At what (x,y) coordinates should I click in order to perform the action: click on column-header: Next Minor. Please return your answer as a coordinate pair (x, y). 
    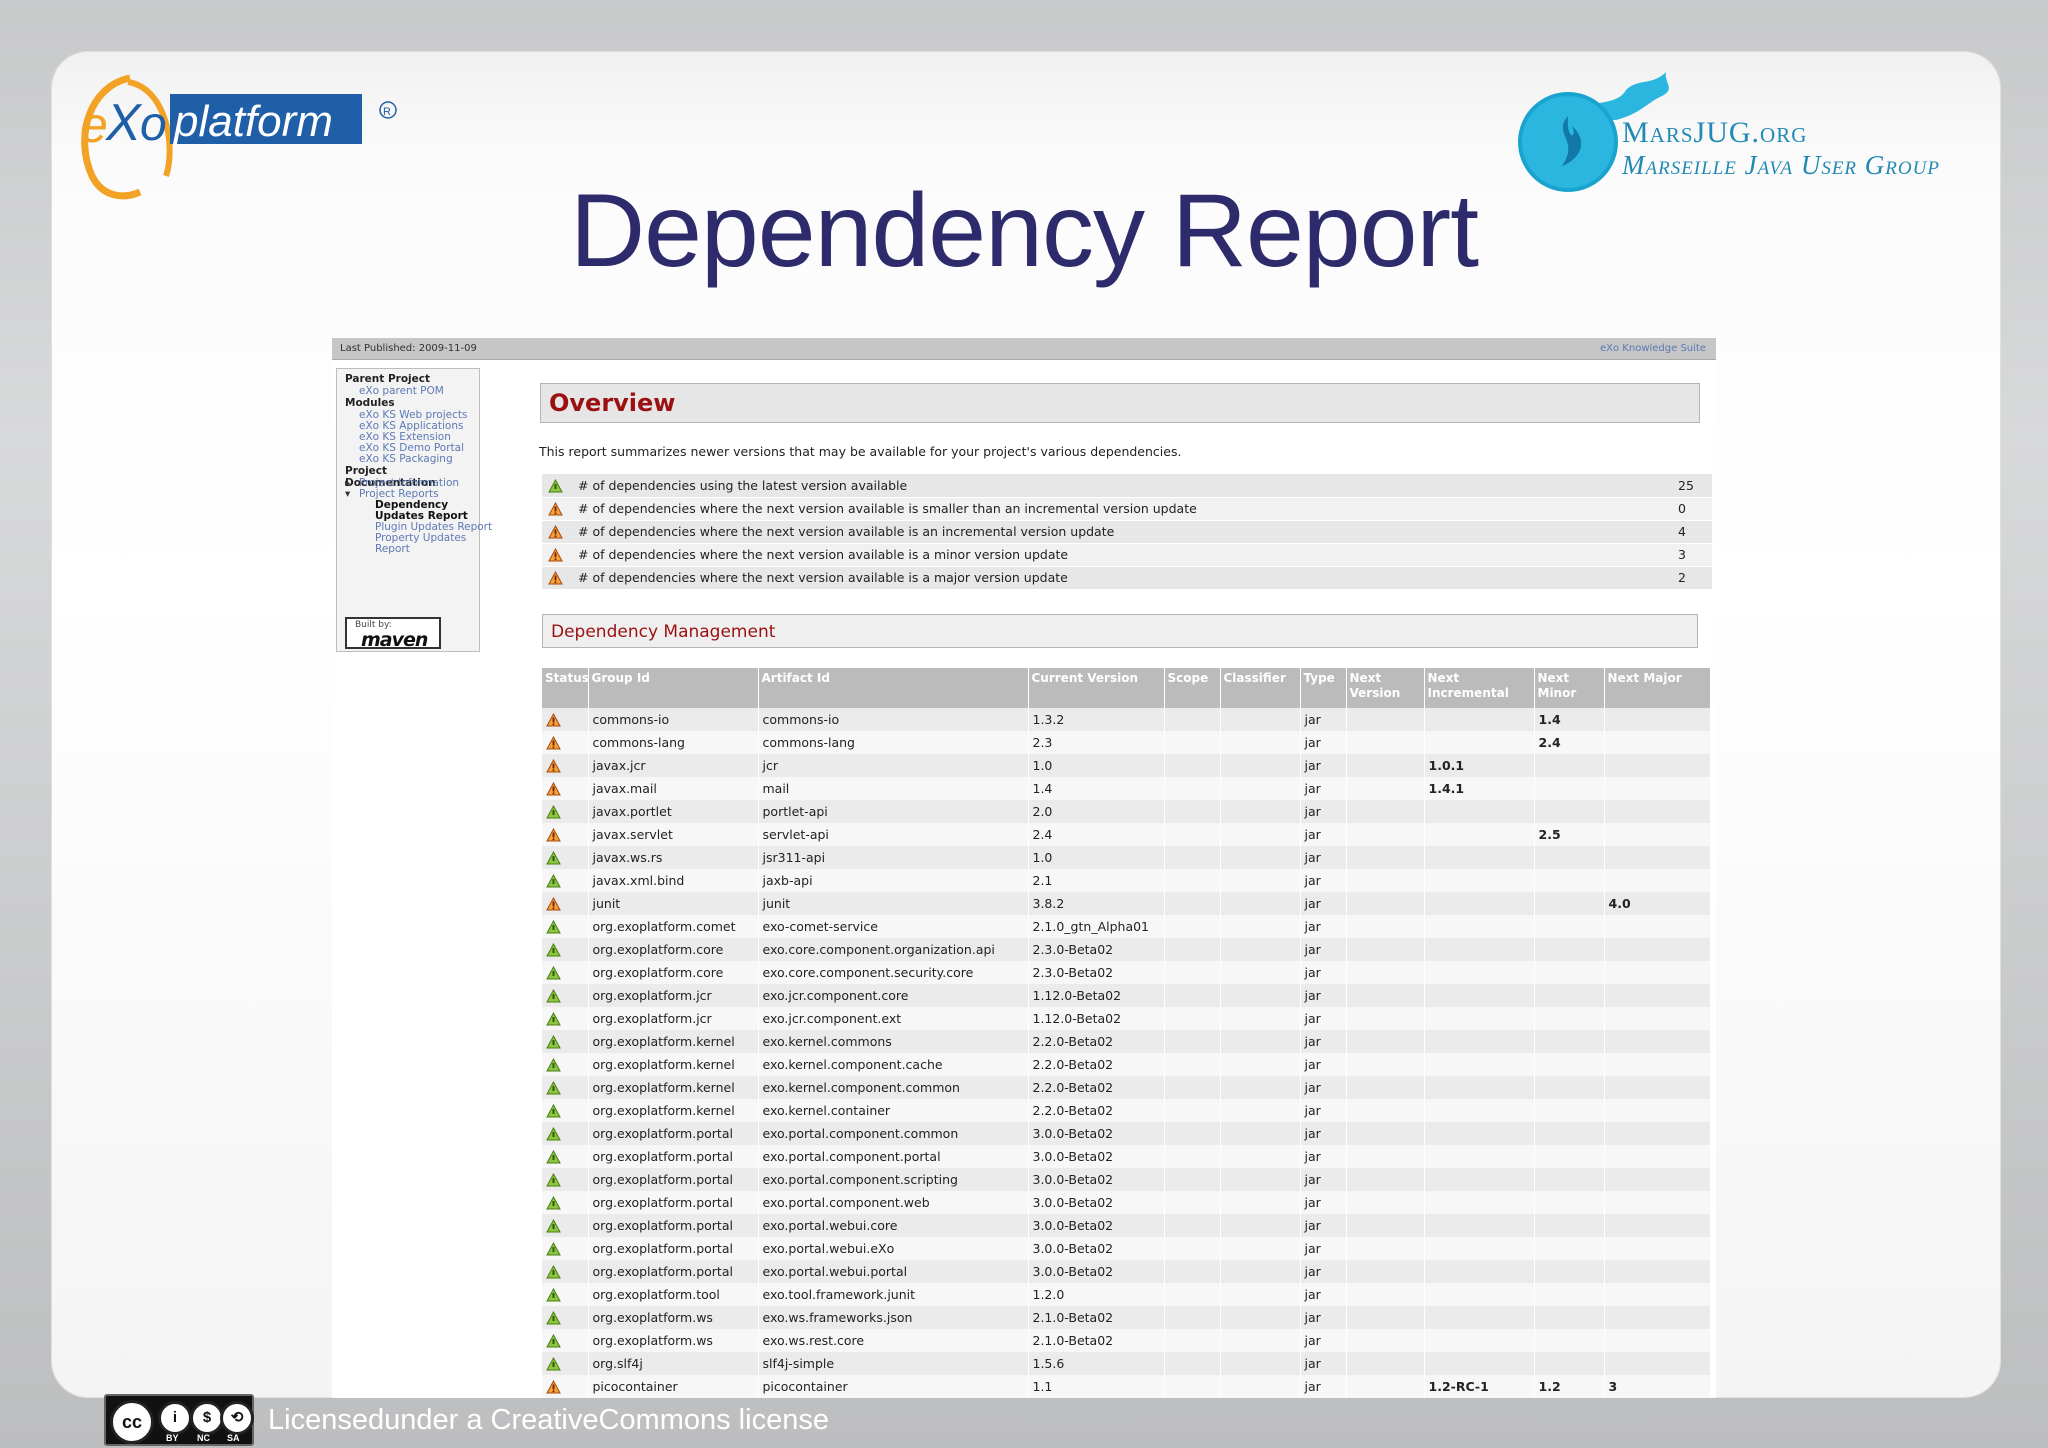
    Looking at the image, I should click on (1569, 688).